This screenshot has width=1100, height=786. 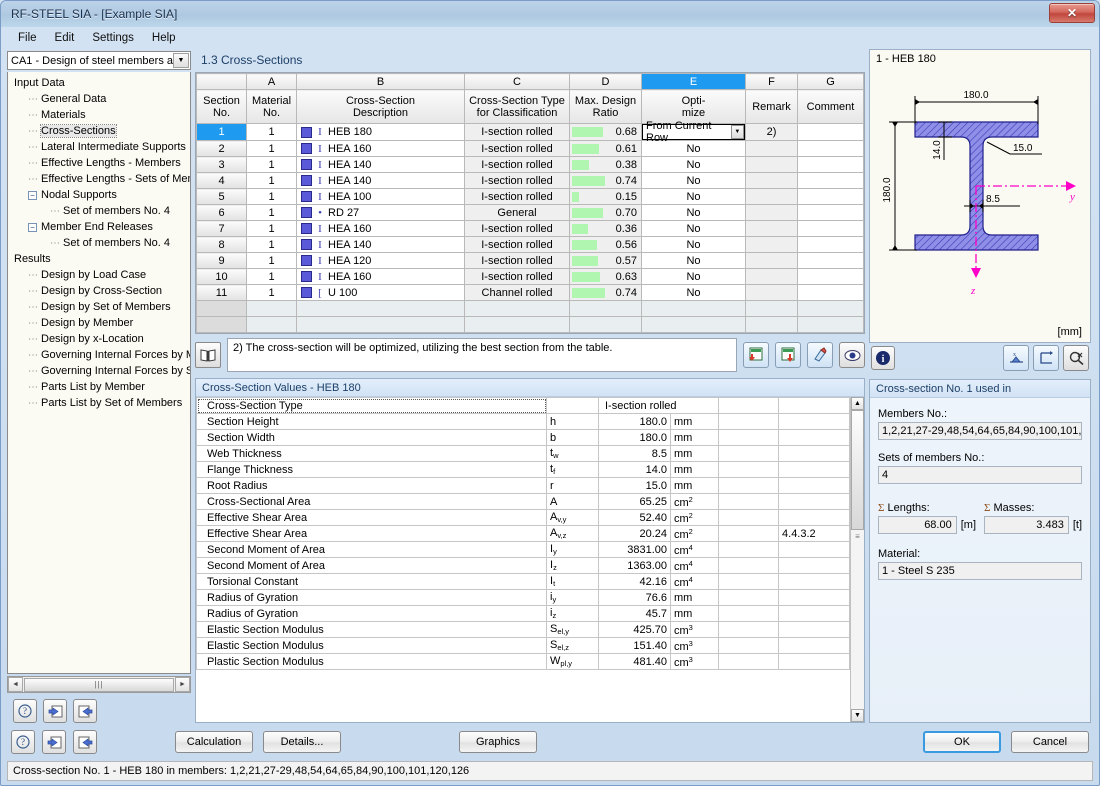 I want to click on cell-description: I HEB 180, so click(x=380, y=132).